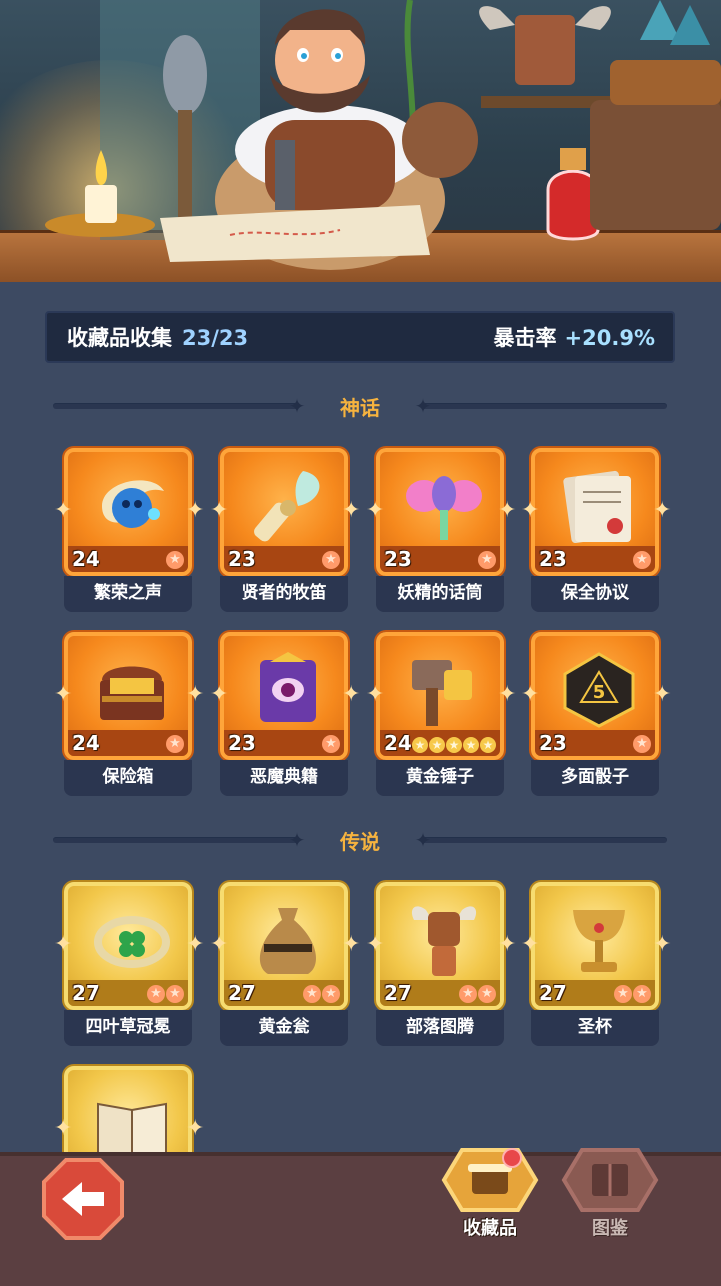 Image resolution: width=721 pixels, height=1286 pixels. Describe the element at coordinates (597, 507) in the screenshot. I see `sealed-contract-icon` at that location.